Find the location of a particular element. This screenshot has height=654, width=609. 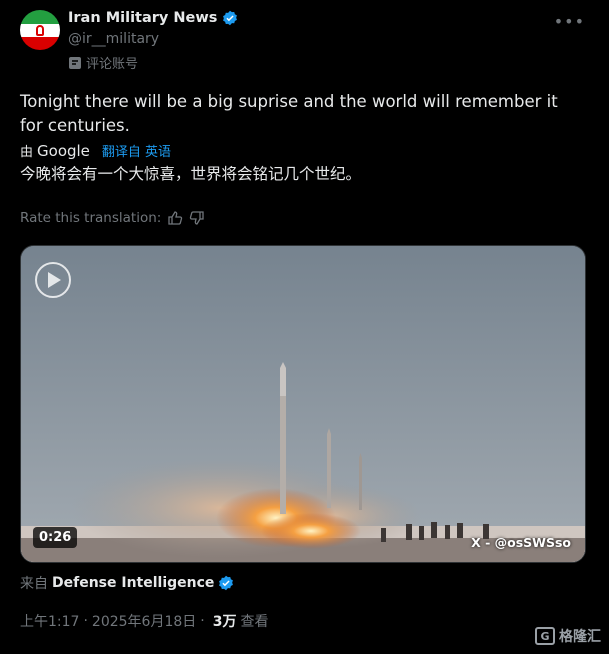

source-prefix: 来自 is located at coordinates (34, 584).